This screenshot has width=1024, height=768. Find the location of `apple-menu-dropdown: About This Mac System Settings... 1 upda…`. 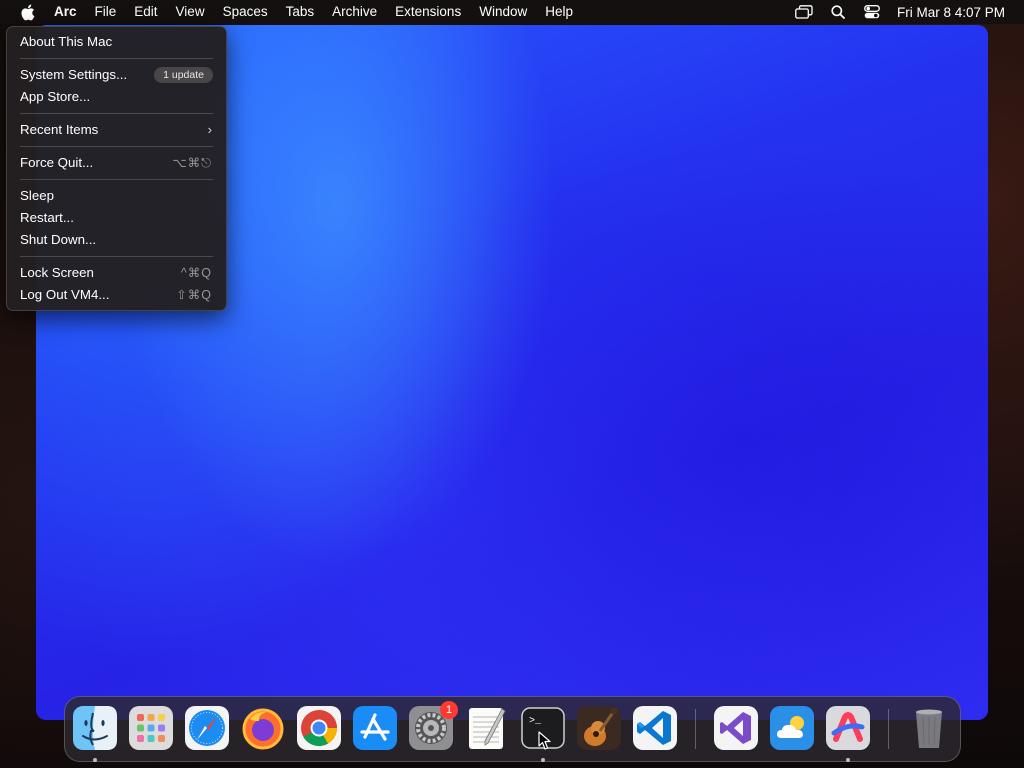

apple-menu-dropdown: About This Mac System Settings... 1 upda… is located at coordinates (116, 168).